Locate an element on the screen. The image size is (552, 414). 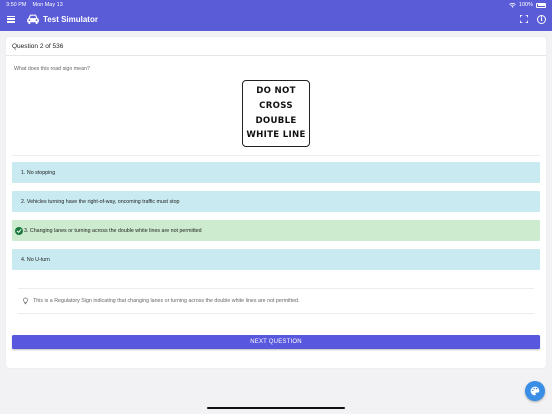
battery-percent: 100% is located at coordinates (525, 5).